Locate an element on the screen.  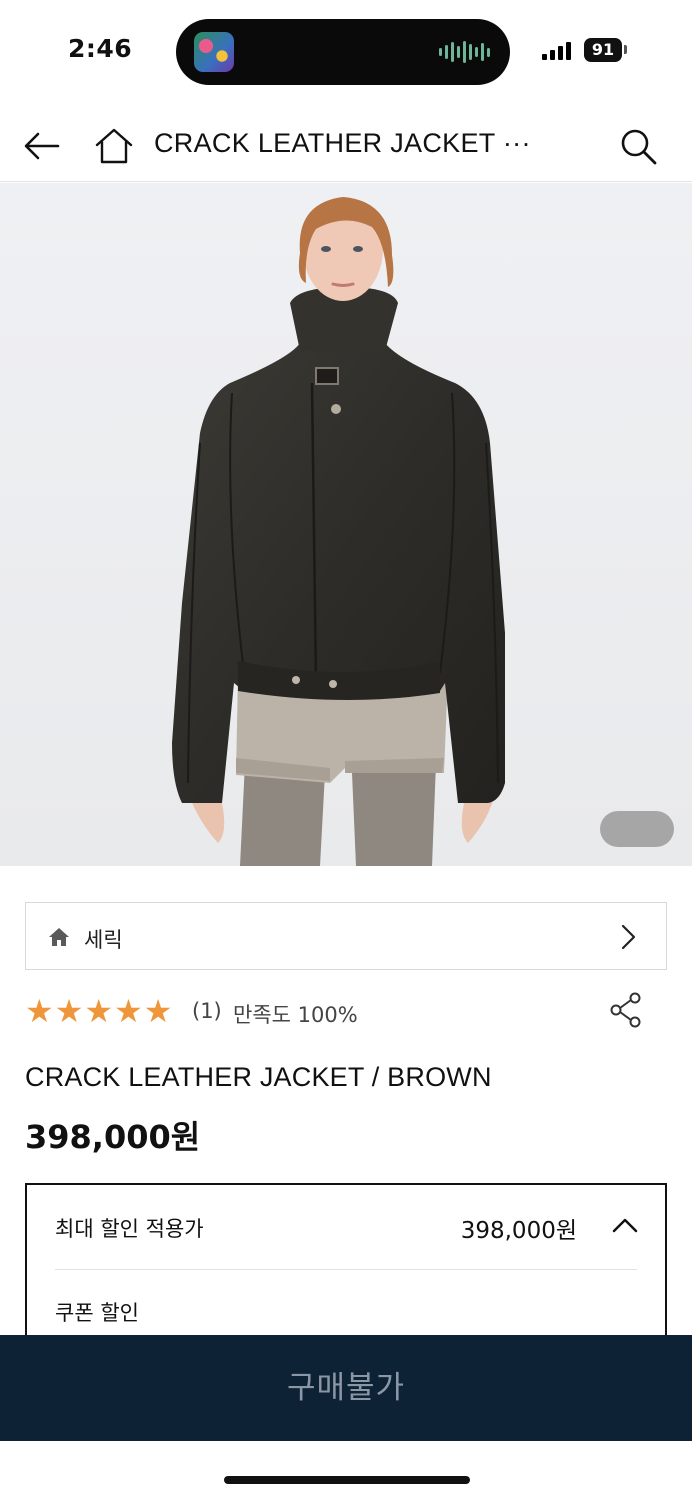
status-time: 2:46 is located at coordinates (100, 48).